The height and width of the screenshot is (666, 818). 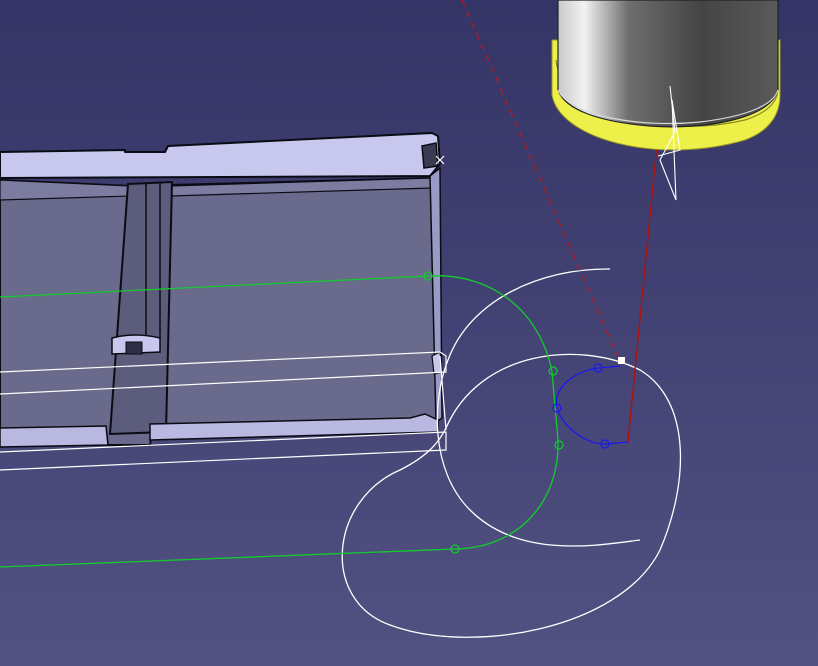 I want to click on part-corner-notch, so click(x=430, y=155).